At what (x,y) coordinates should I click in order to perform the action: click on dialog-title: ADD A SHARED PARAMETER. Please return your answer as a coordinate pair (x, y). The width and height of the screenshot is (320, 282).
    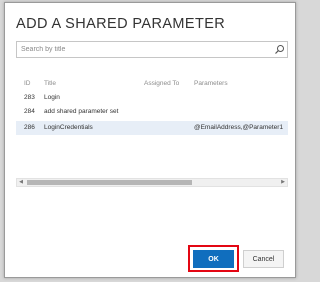
    Looking at the image, I should click on (121, 24).